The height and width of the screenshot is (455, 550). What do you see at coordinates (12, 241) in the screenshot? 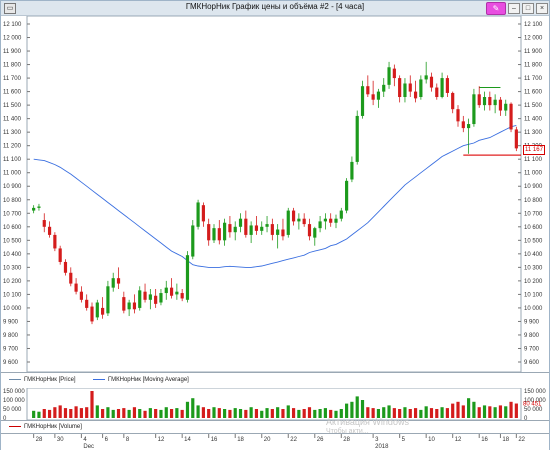
I see `left-tick-label: 10 500` at bounding box center [12, 241].